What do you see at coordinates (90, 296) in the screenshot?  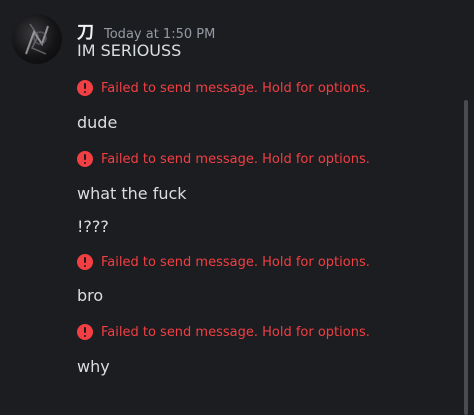 I see `message-text: bro` at bounding box center [90, 296].